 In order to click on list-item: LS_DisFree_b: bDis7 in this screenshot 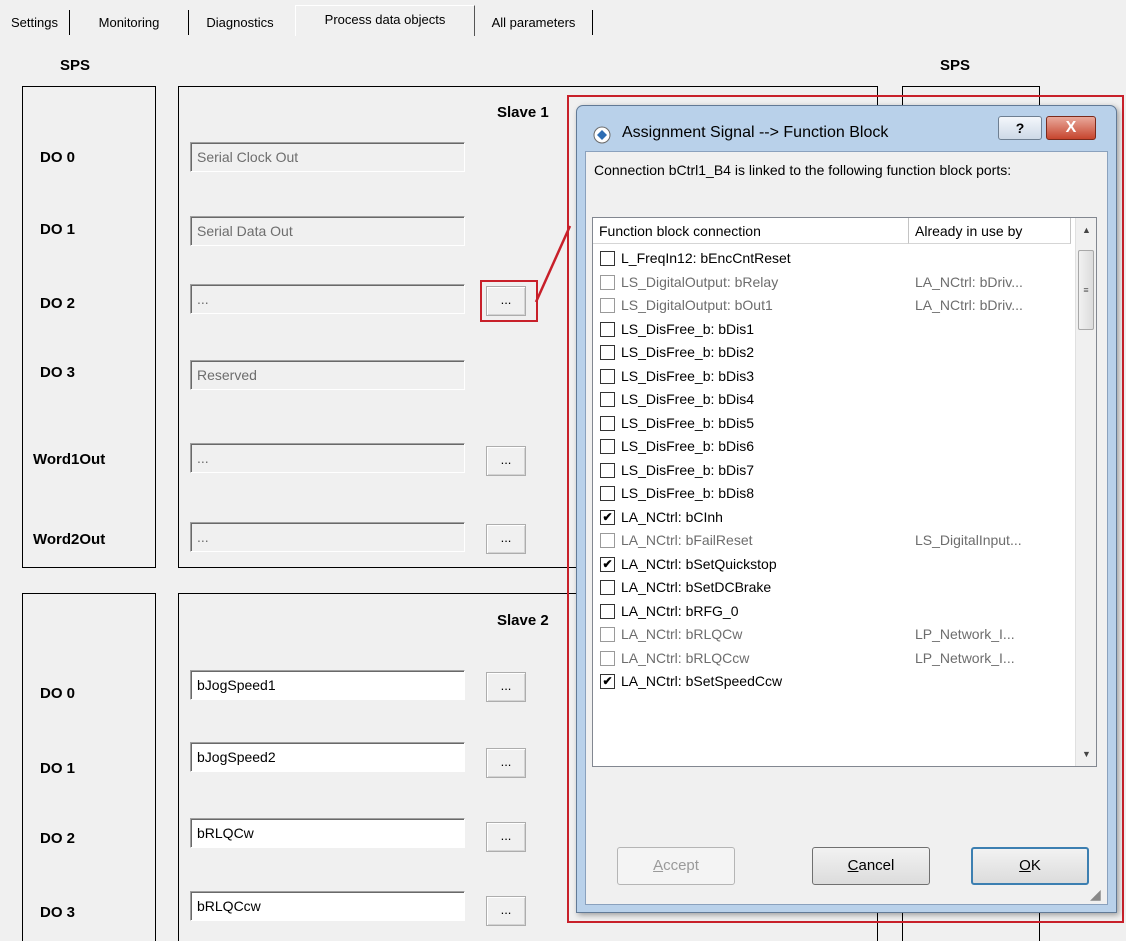, I will do `click(832, 471)`.